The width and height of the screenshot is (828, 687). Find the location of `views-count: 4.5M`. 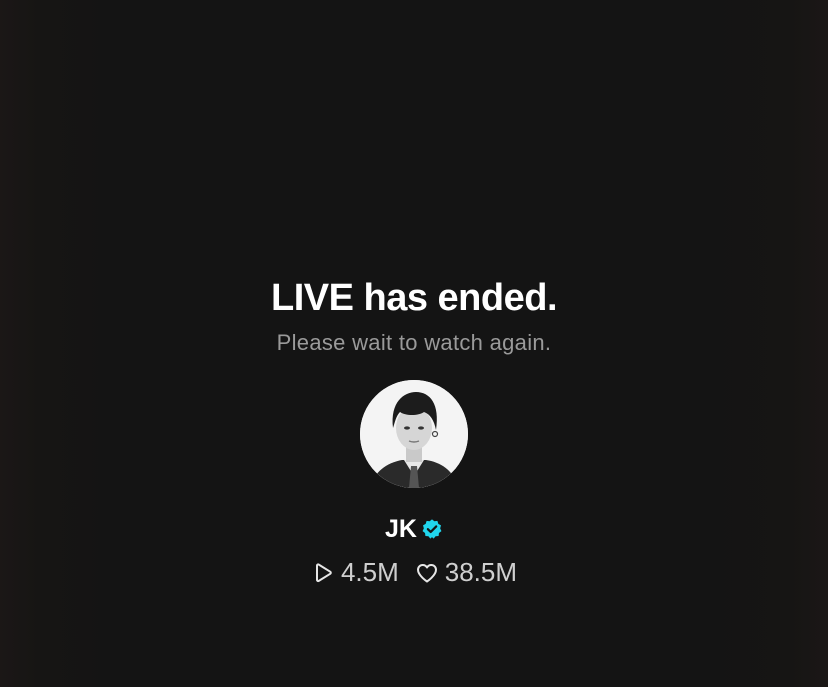

views-count: 4.5M is located at coordinates (369, 572).